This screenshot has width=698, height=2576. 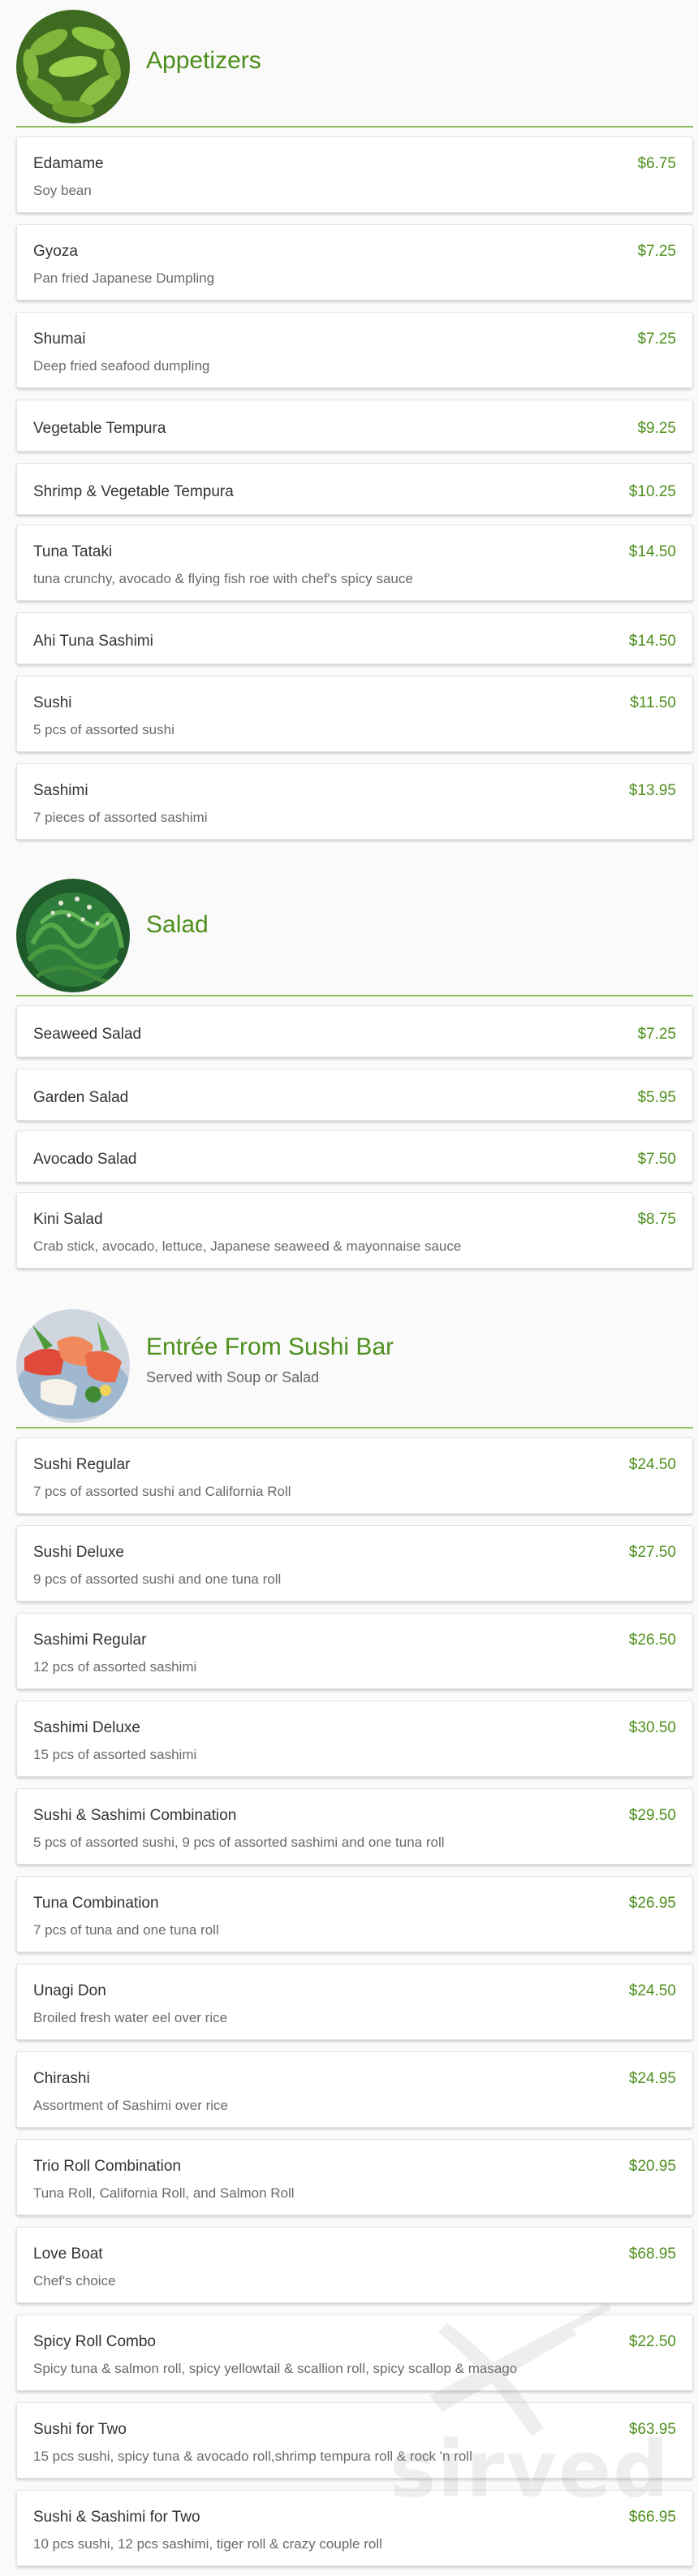 I want to click on seaweed-salad-photo, so click(x=73, y=935).